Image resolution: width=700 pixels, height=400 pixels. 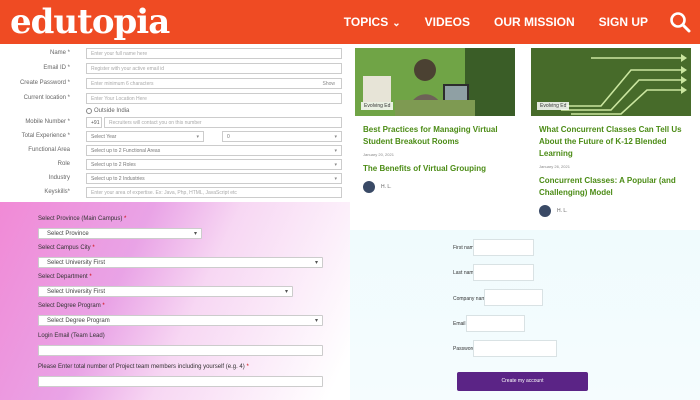 I want to click on role-row: Role Select up to 2 Roles ▾, so click(x=175, y=166).